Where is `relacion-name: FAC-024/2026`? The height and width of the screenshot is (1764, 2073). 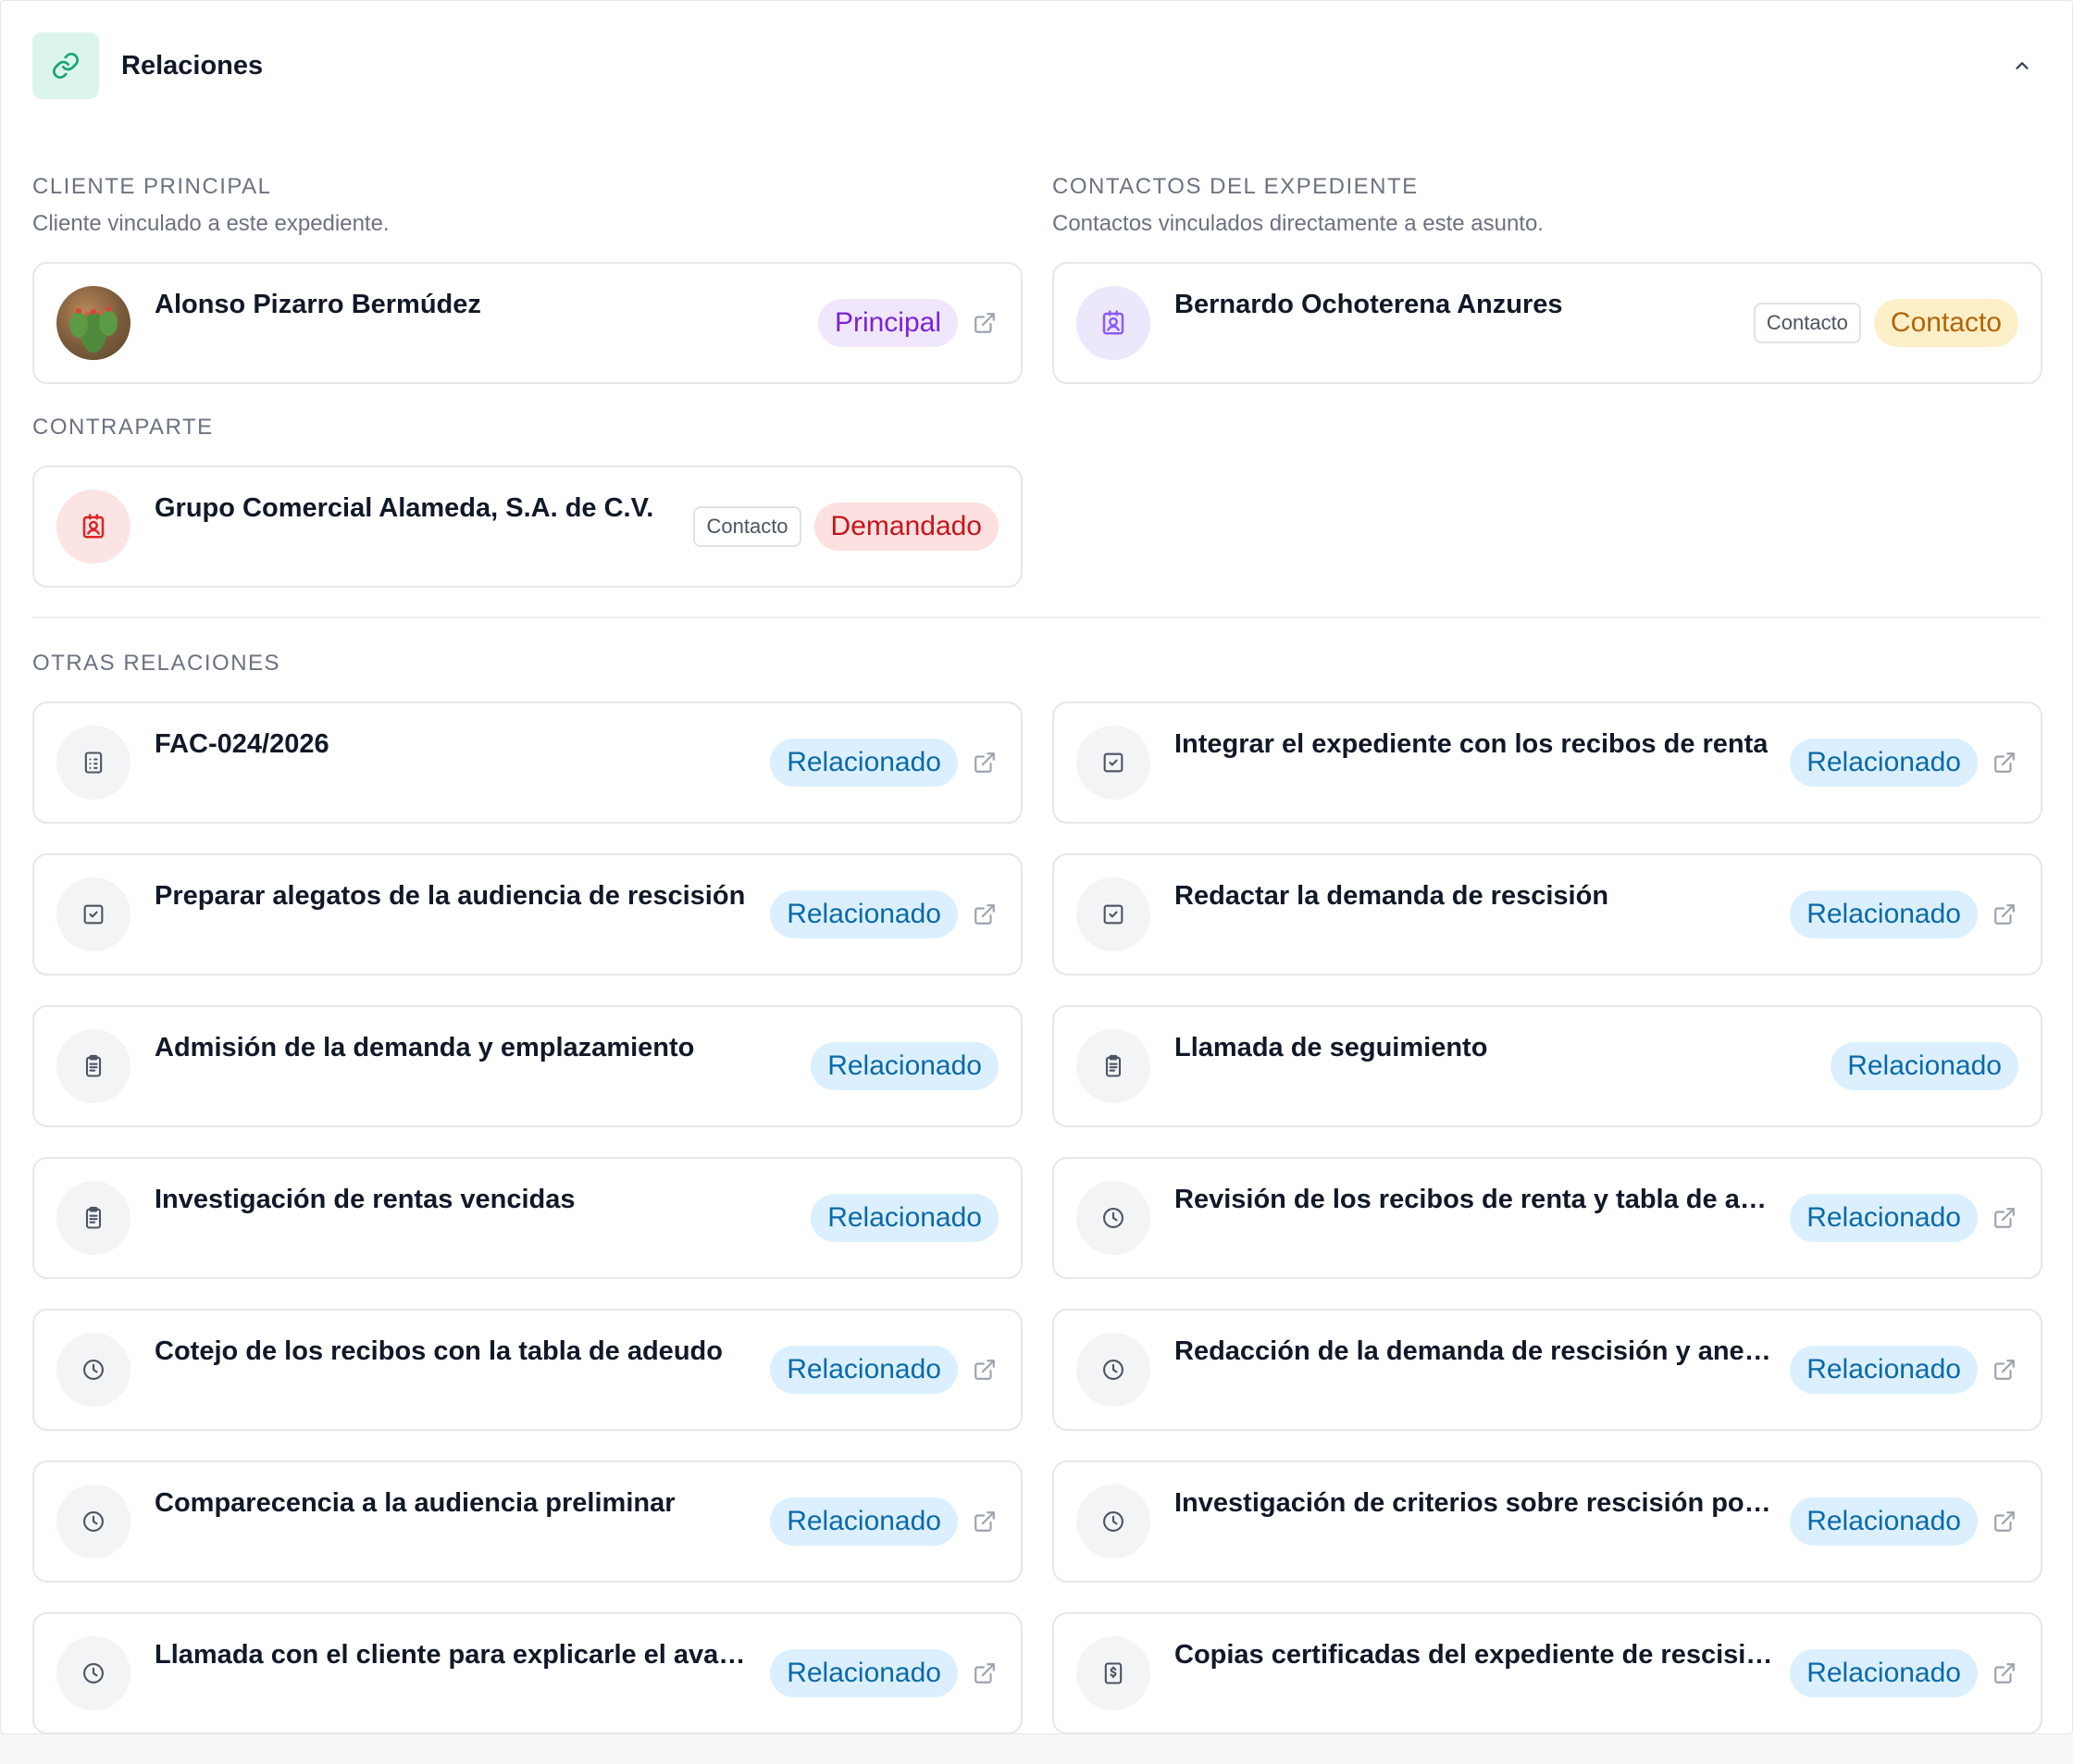
relacion-name: FAC-024/2026 is located at coordinates (242, 744).